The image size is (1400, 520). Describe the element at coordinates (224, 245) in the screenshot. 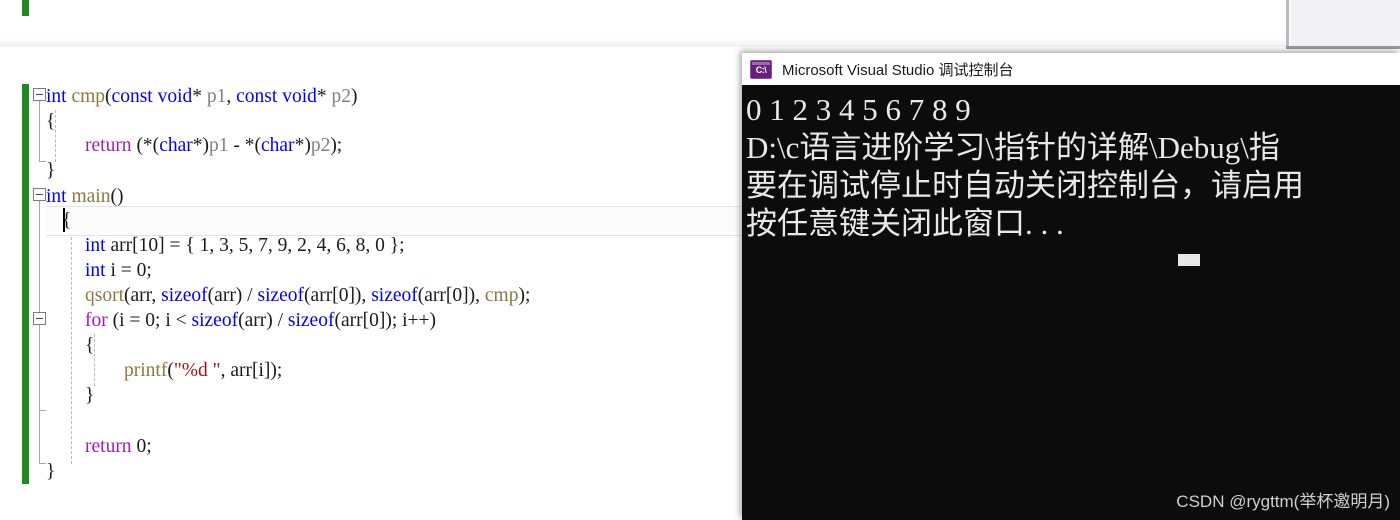

I see `code-token: 3` at that location.